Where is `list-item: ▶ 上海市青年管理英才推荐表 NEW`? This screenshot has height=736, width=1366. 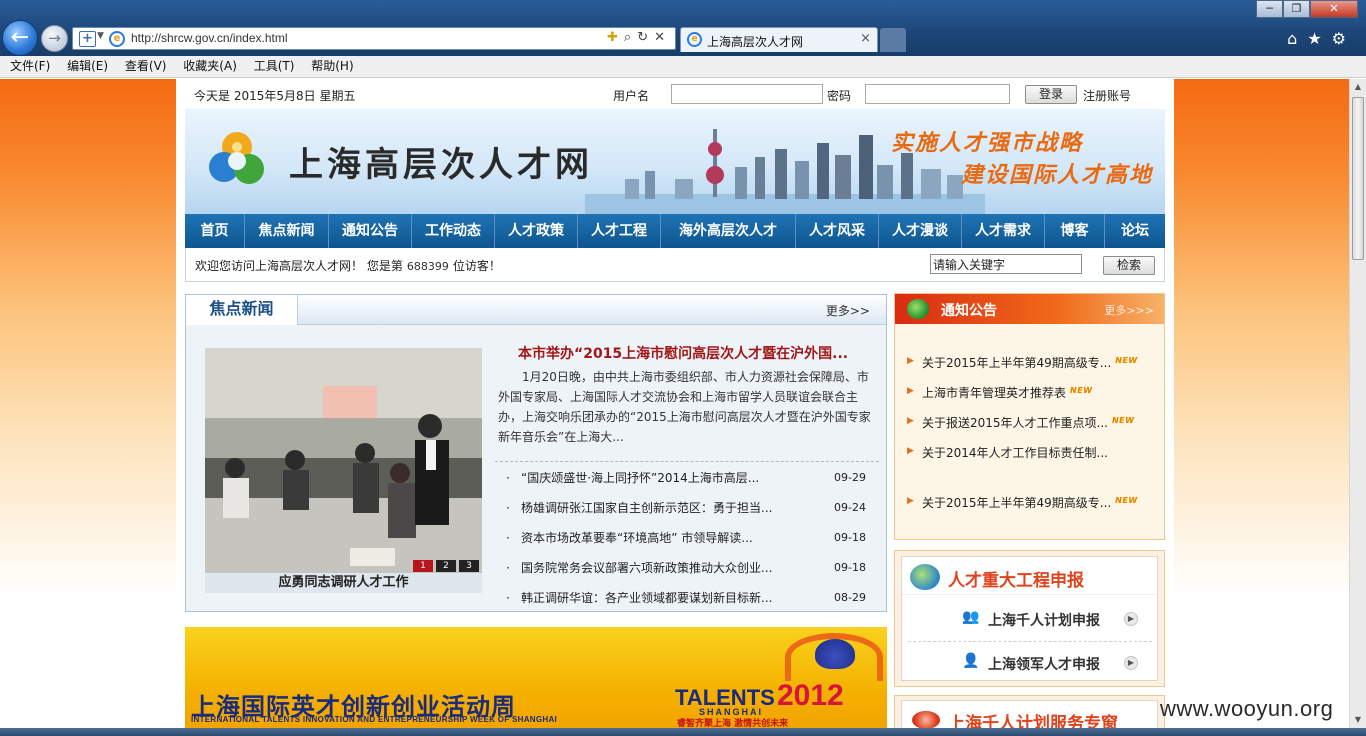 list-item: ▶ 上海市青年管理英才推荐表 NEW is located at coordinates (1032, 395).